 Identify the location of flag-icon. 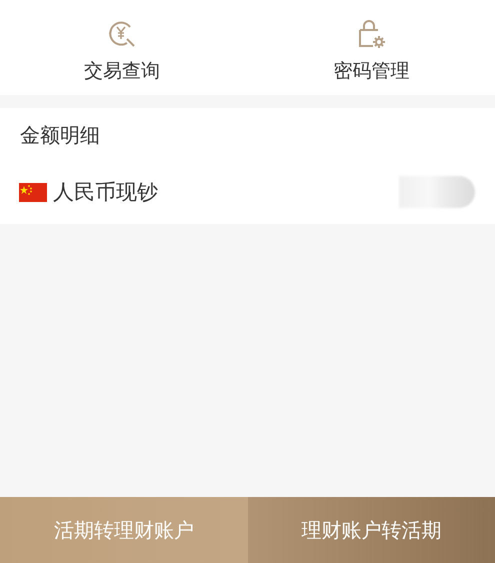
(33, 192).